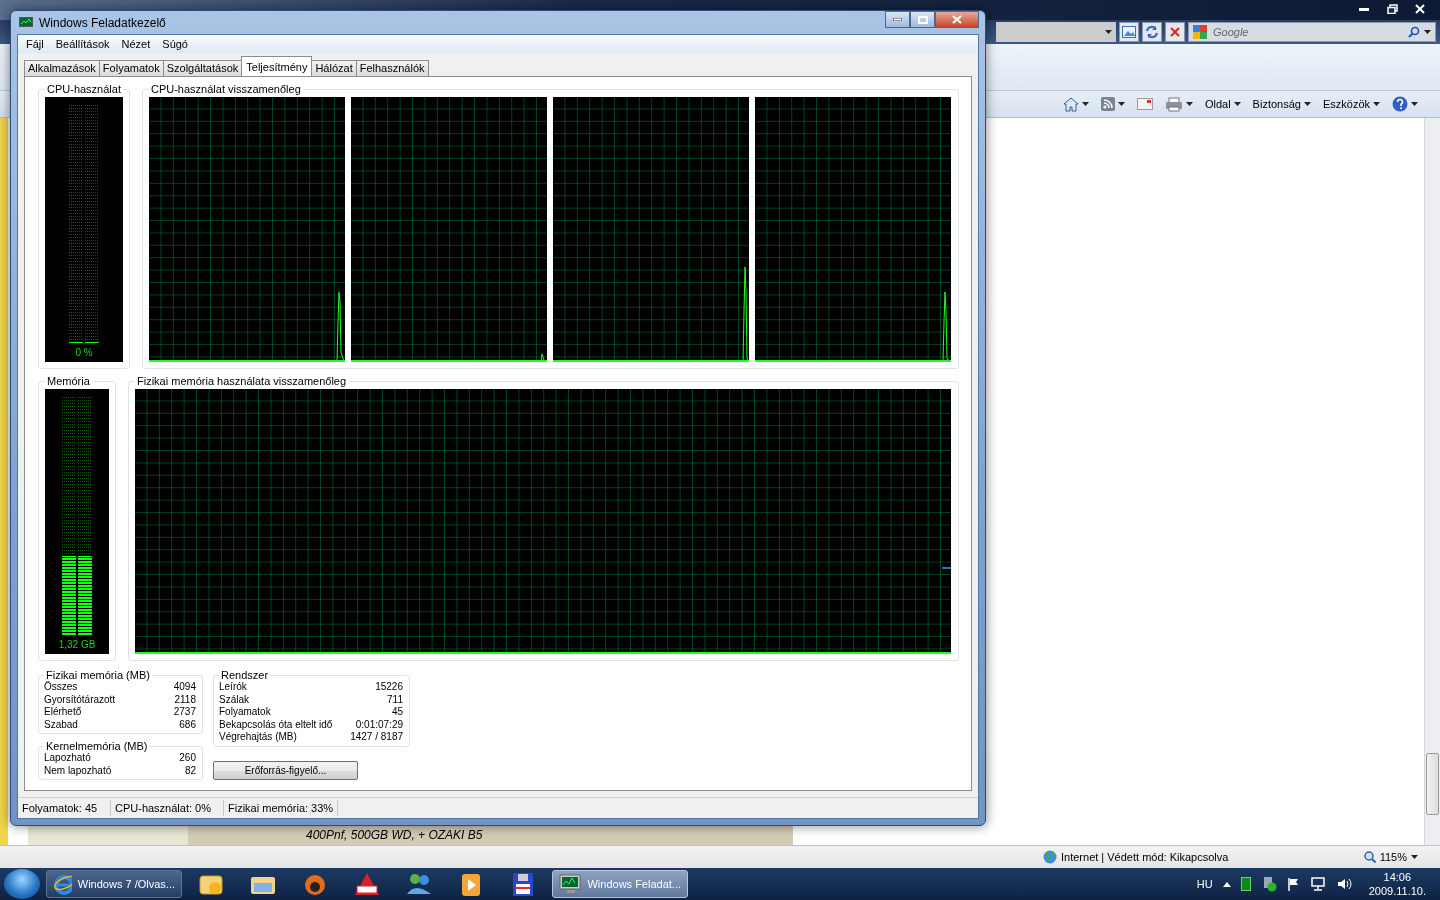 This screenshot has width=1440, height=900. I want to click on browser-icon, so click(62, 884).